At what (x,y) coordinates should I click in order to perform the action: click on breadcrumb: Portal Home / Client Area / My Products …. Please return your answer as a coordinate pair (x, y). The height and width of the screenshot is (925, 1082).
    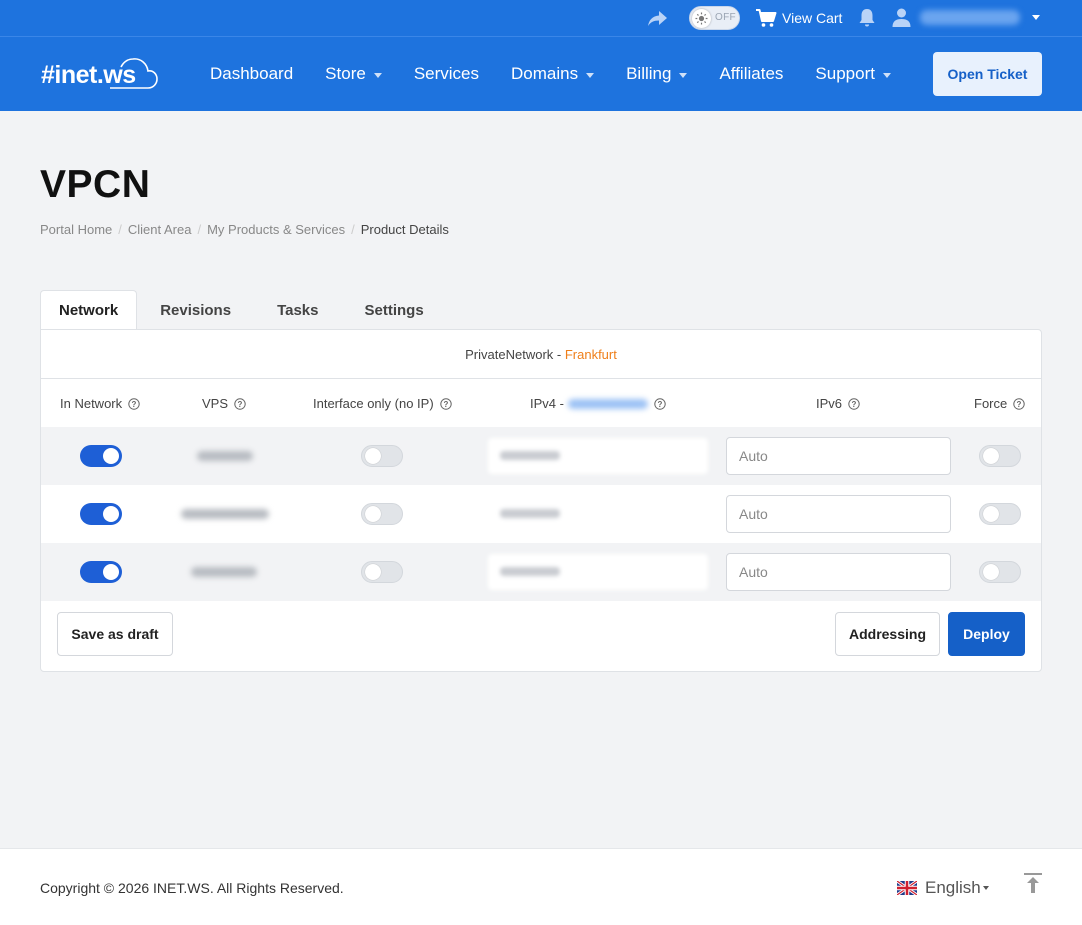
    Looking at the image, I should click on (244, 229).